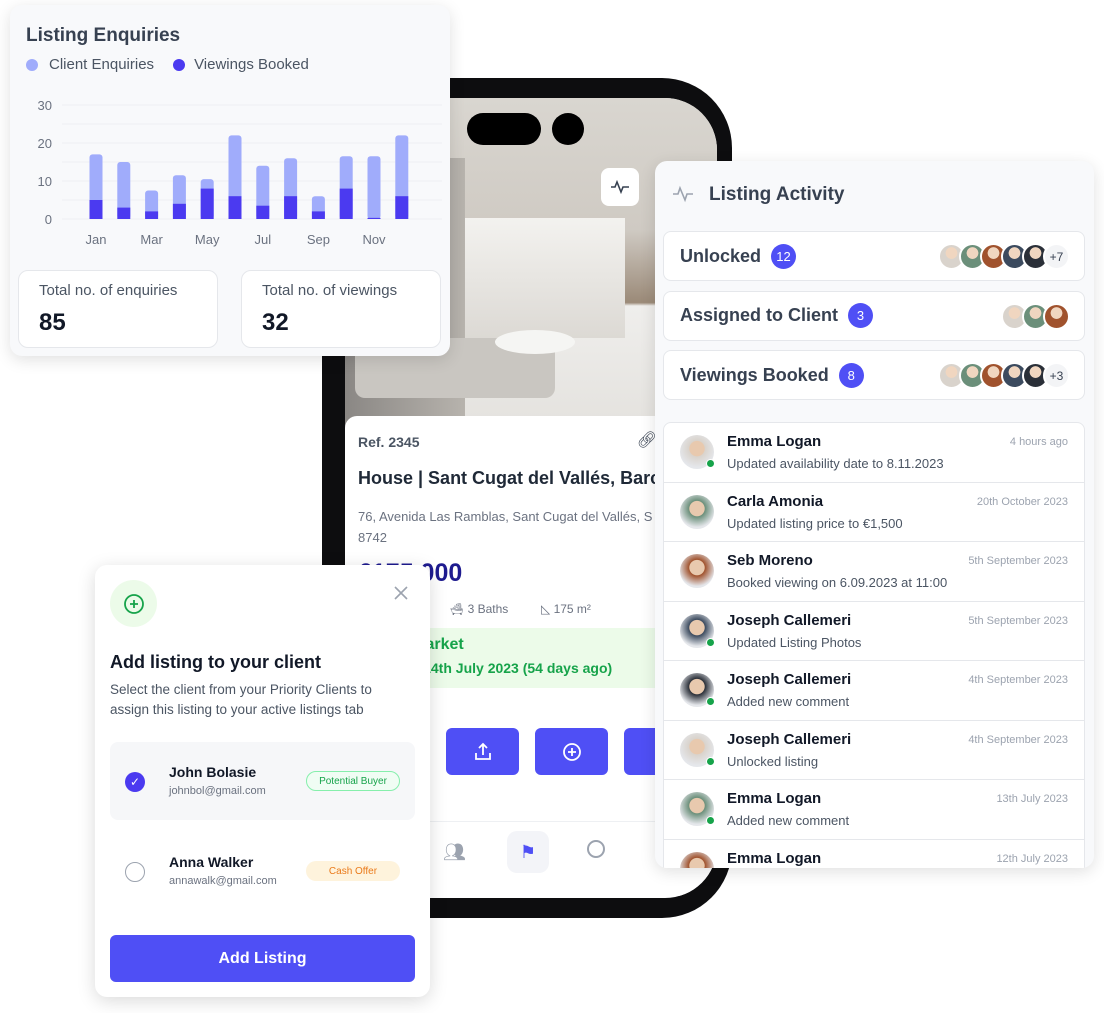 This screenshot has height=1013, width=1104. What do you see at coordinates (179, 64) in the screenshot?
I see `legend-swatch-viewings` at bounding box center [179, 64].